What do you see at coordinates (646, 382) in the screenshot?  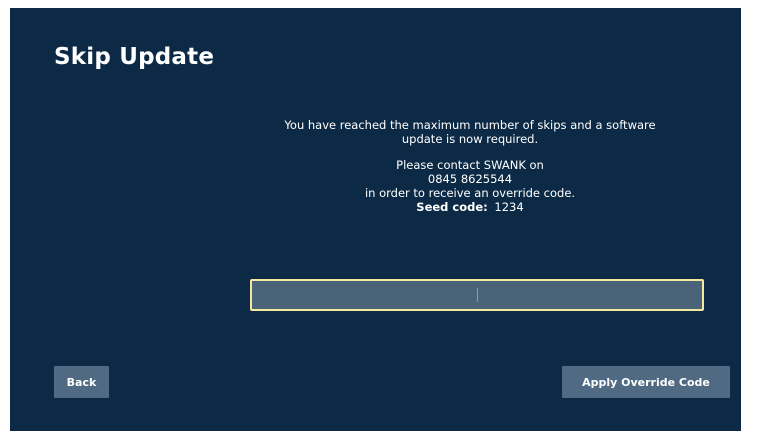 I see `apply-override-code-button: Apply Override Code` at bounding box center [646, 382].